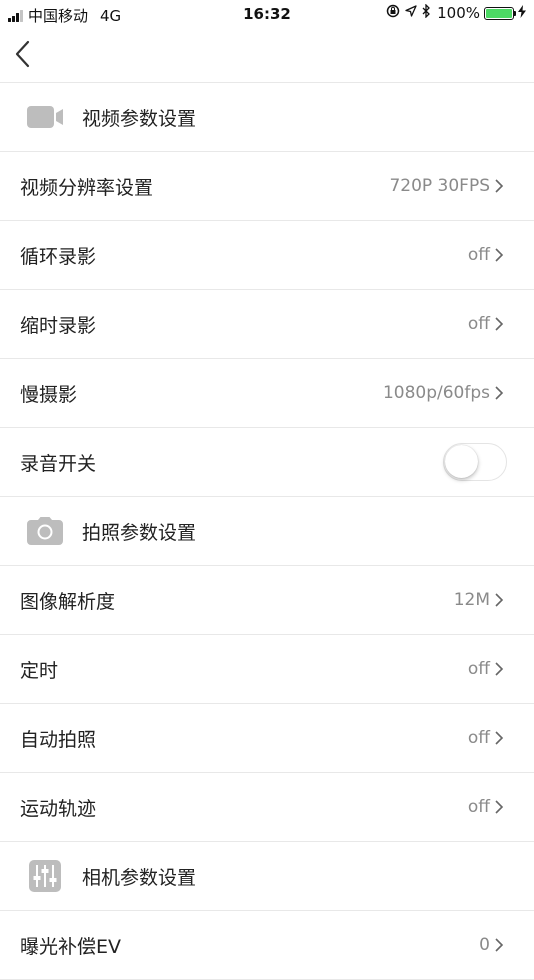 The width and height of the screenshot is (534, 980). Describe the element at coordinates (267, 945) in the screenshot. I see `row-exposure-ev: 曝光补偿EV 0` at that location.